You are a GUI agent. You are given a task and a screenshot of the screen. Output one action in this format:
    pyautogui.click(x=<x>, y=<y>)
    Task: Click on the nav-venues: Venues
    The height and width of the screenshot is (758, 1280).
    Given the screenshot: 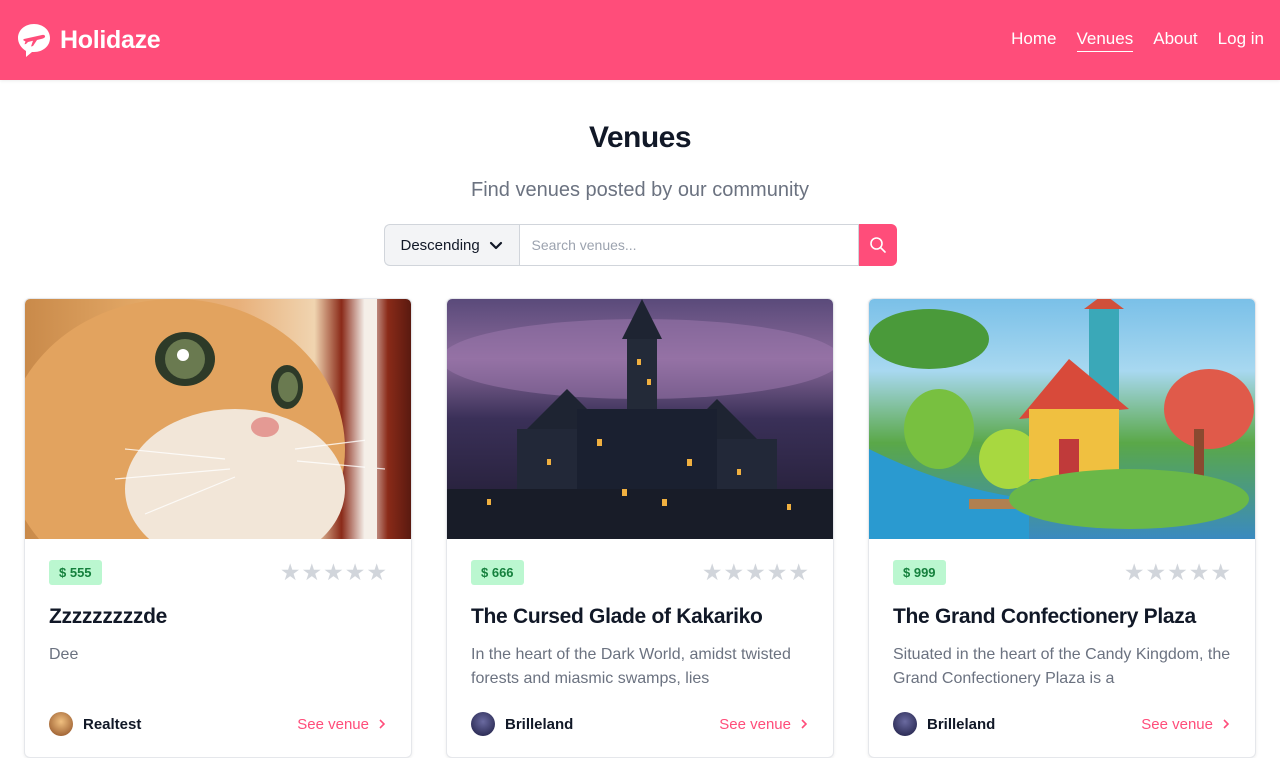 What is the action you would take?
    pyautogui.click(x=1105, y=40)
    